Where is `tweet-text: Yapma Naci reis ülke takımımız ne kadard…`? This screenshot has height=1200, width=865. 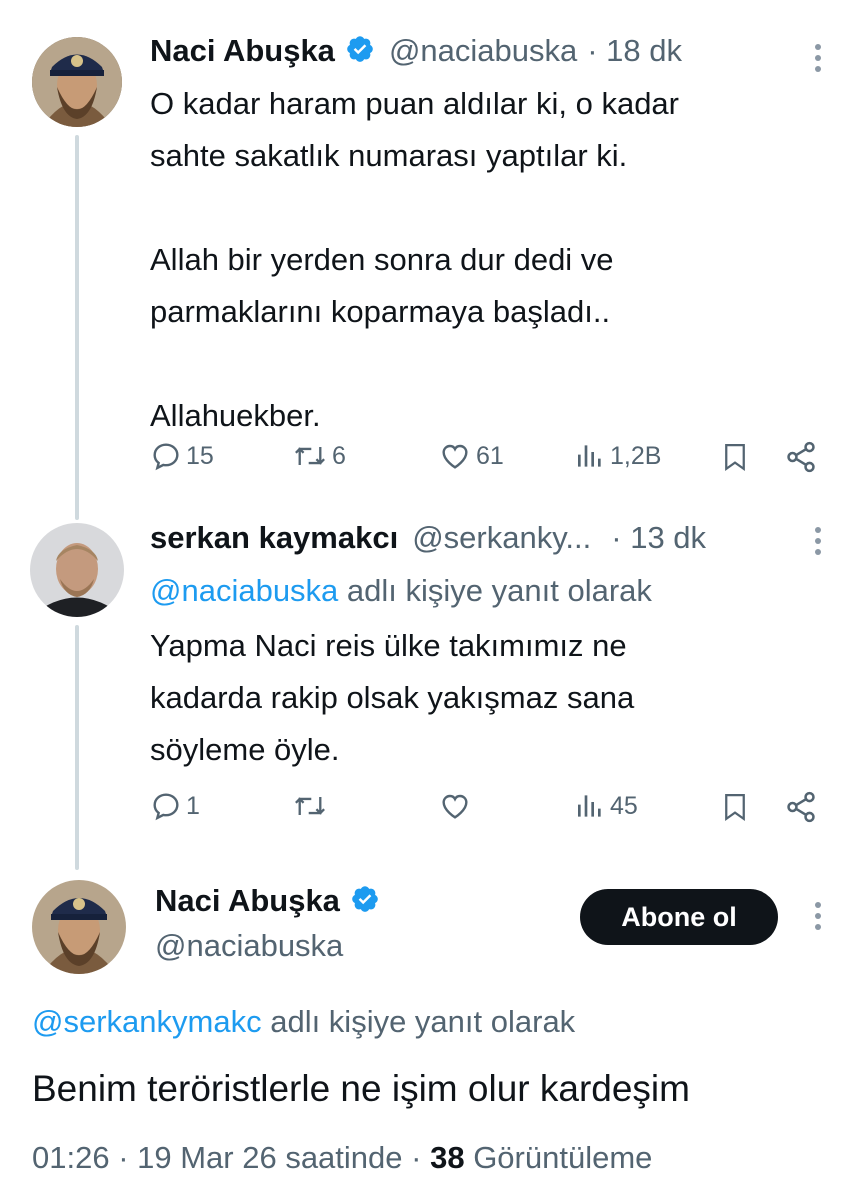 tweet-text: Yapma Naci reis ülke takımımız ne kadard… is located at coordinates (392, 697).